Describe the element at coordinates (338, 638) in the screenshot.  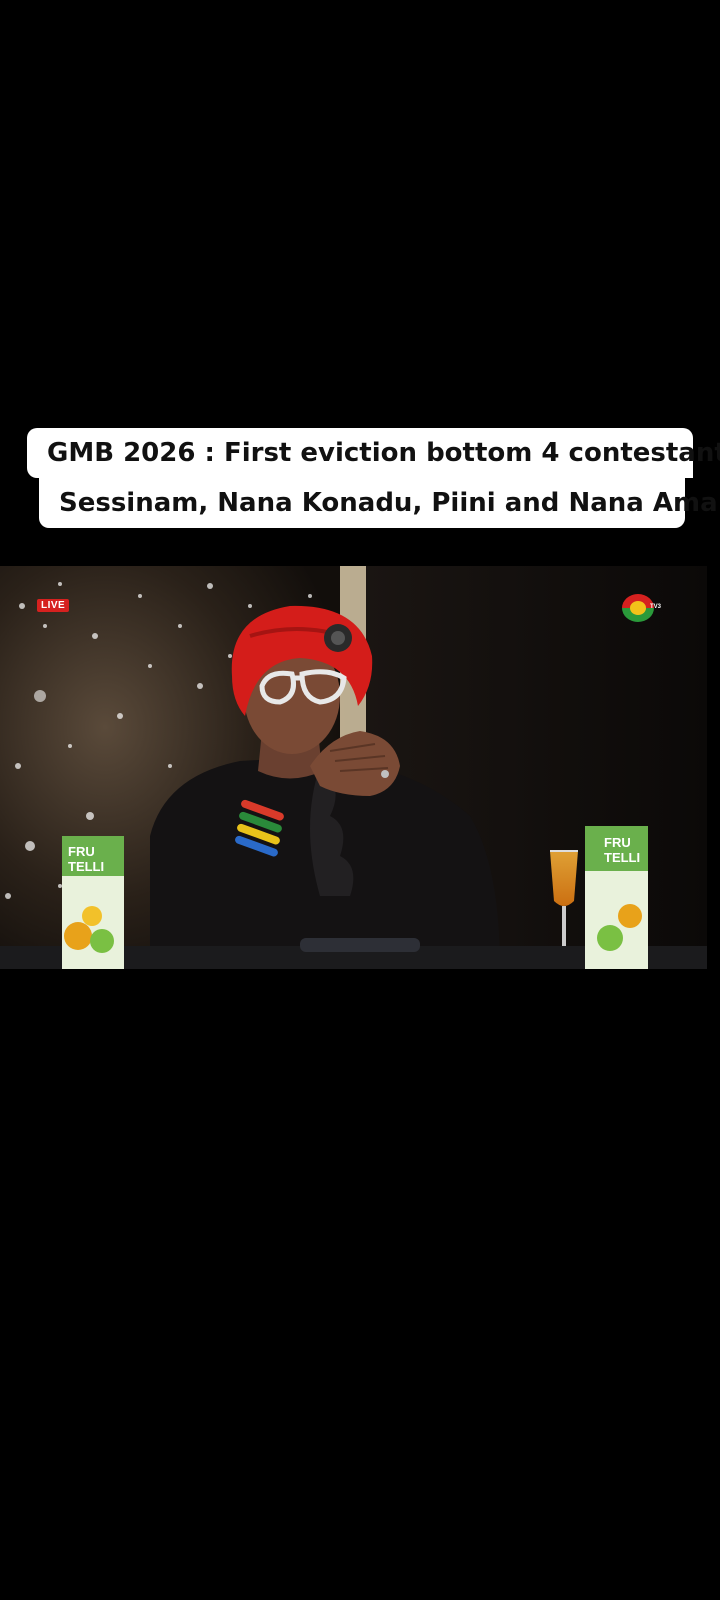
I see `brooch` at that location.